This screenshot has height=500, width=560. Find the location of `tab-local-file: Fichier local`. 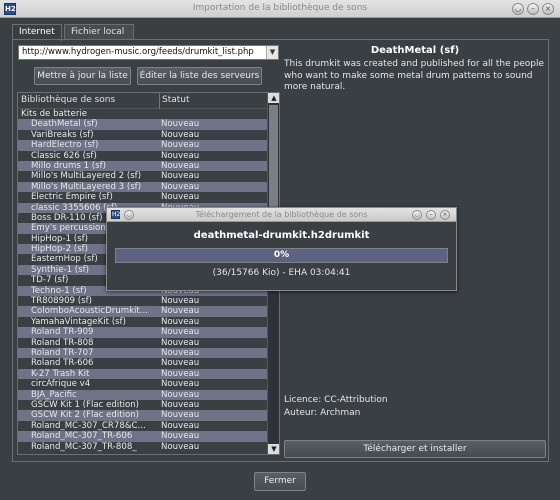

tab-local-file: Fichier local is located at coordinates (99, 32).